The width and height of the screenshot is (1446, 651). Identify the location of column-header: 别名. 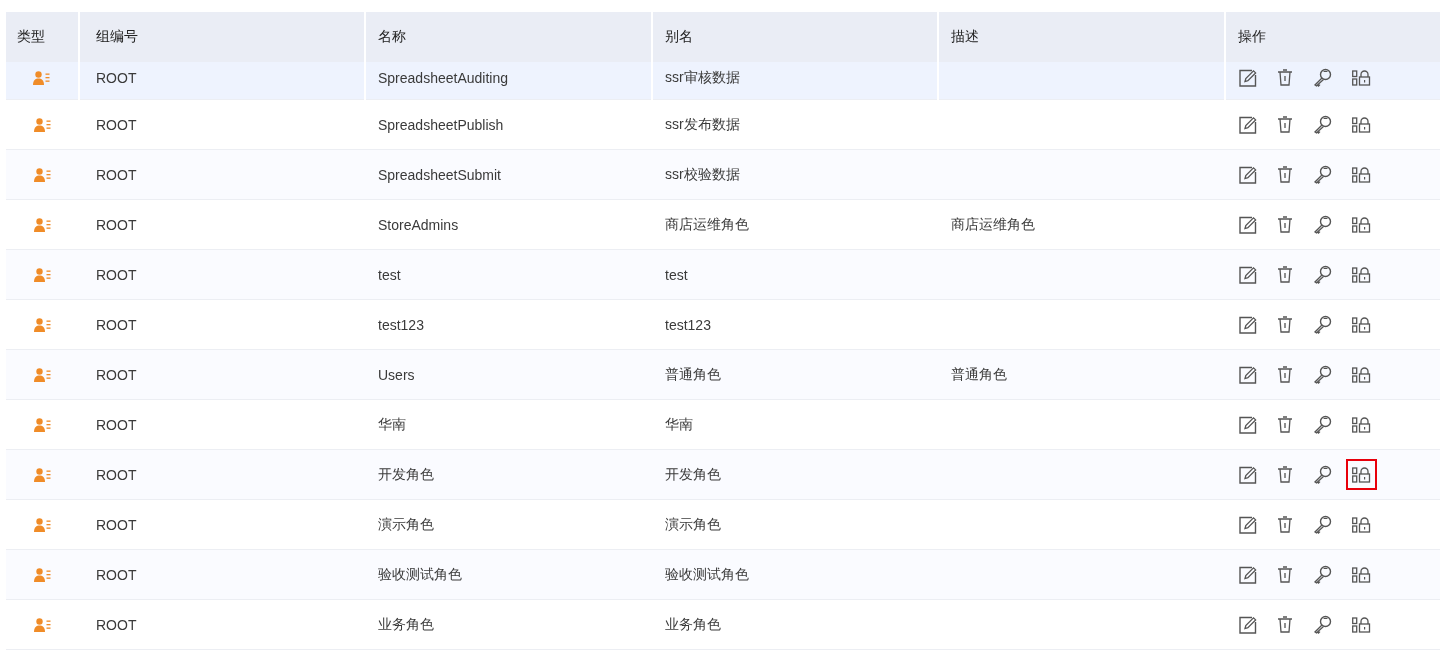
(679, 37).